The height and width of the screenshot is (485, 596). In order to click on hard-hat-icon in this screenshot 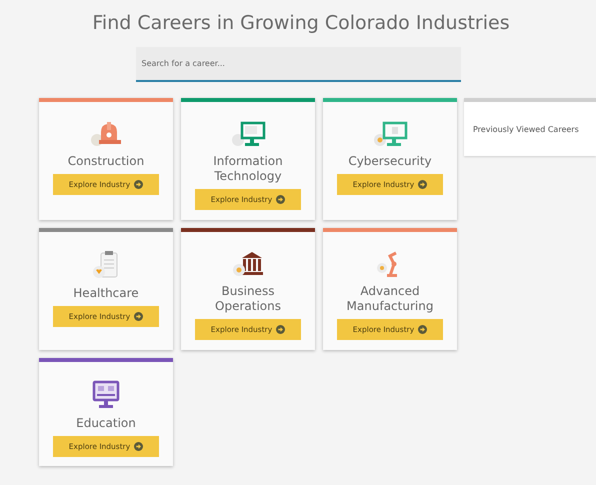, I will do `click(106, 134)`.